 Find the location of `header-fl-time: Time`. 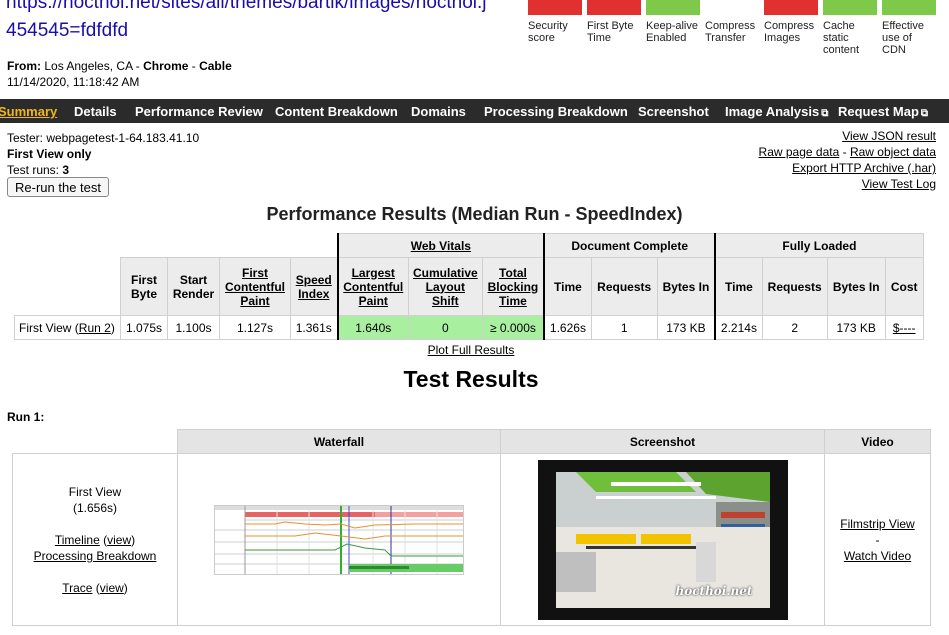

header-fl-time: Time is located at coordinates (738, 286).